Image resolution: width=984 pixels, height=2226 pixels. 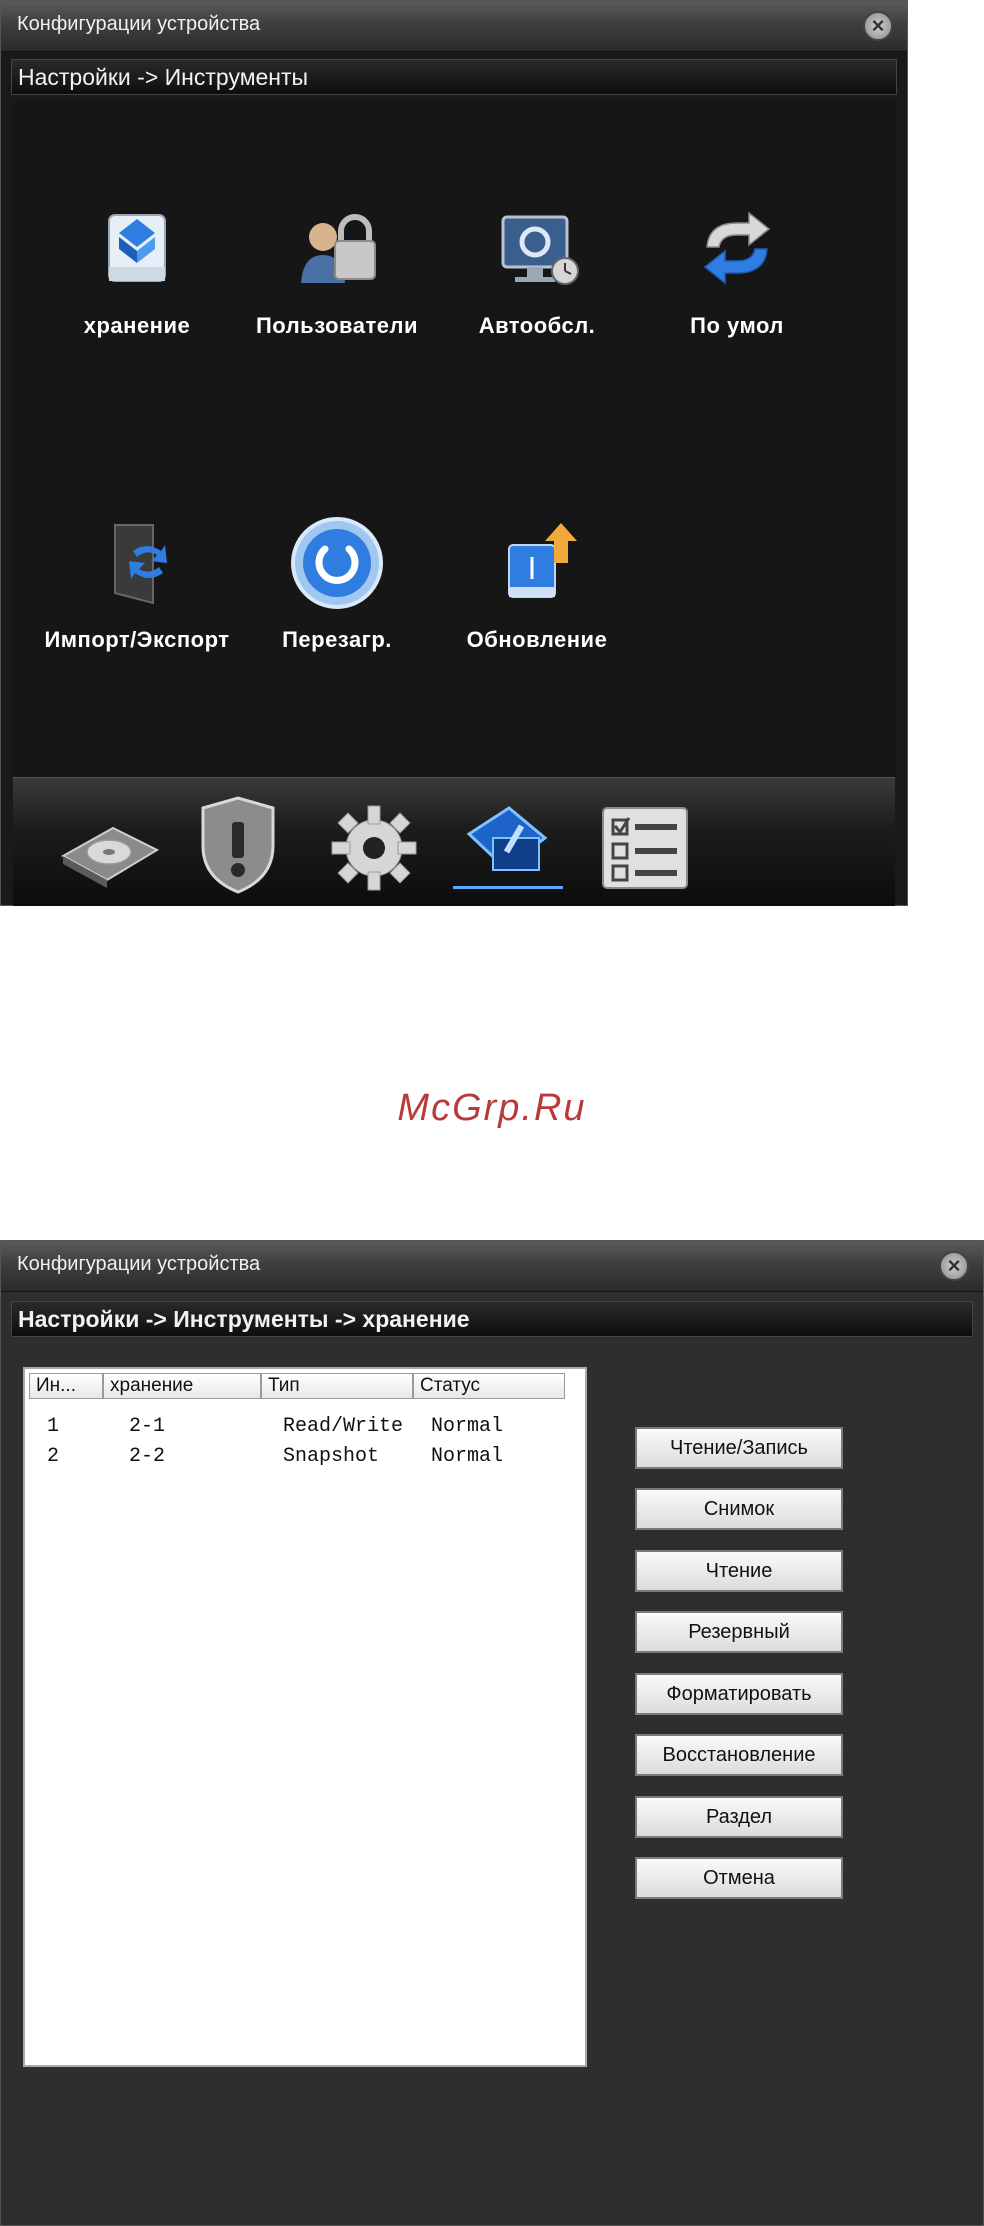 I want to click on recover-button: Восстановление, so click(x=739, y=1755).